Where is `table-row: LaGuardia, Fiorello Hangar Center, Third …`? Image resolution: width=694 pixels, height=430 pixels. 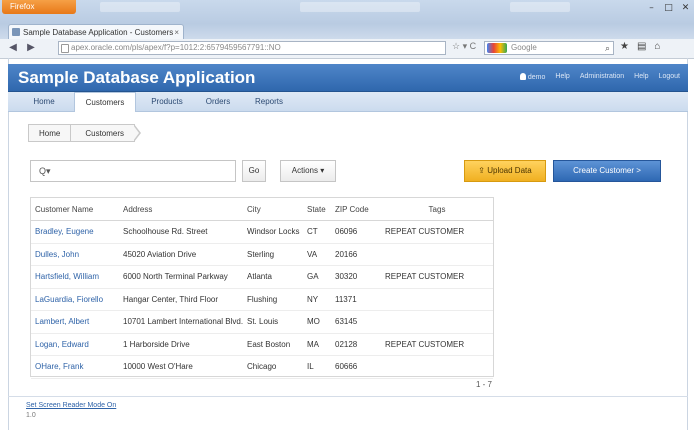
table-row: LaGuardia, Fiorello Hangar Center, Third … is located at coordinates (262, 299).